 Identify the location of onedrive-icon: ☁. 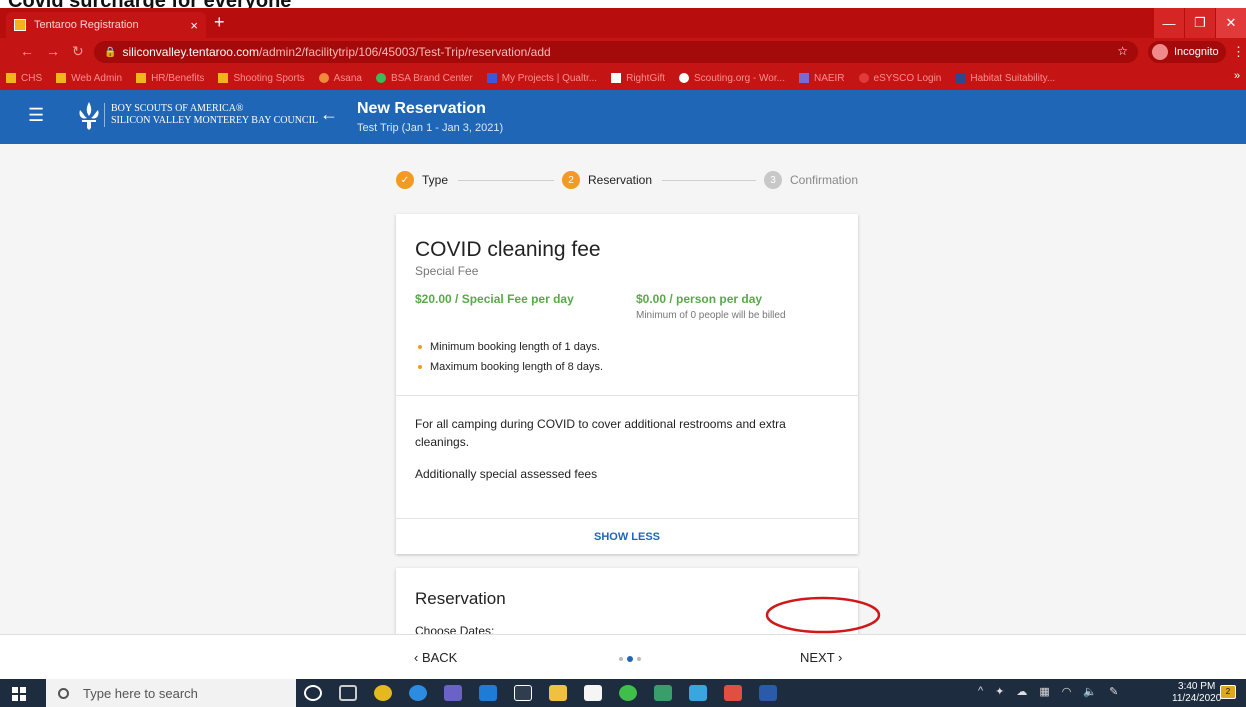
(1021, 691).